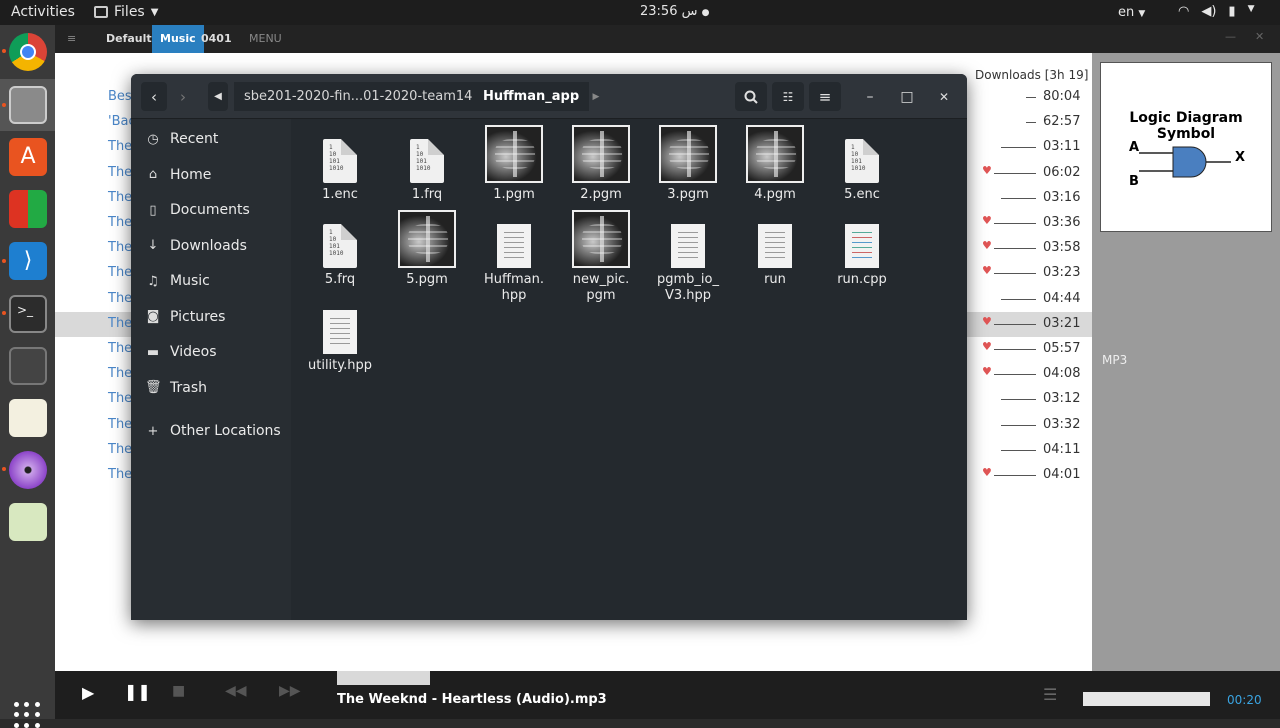  Describe the element at coordinates (211, 431) in the screenshot. I see `sidebar-item-other-locations: + Other Locations` at that location.